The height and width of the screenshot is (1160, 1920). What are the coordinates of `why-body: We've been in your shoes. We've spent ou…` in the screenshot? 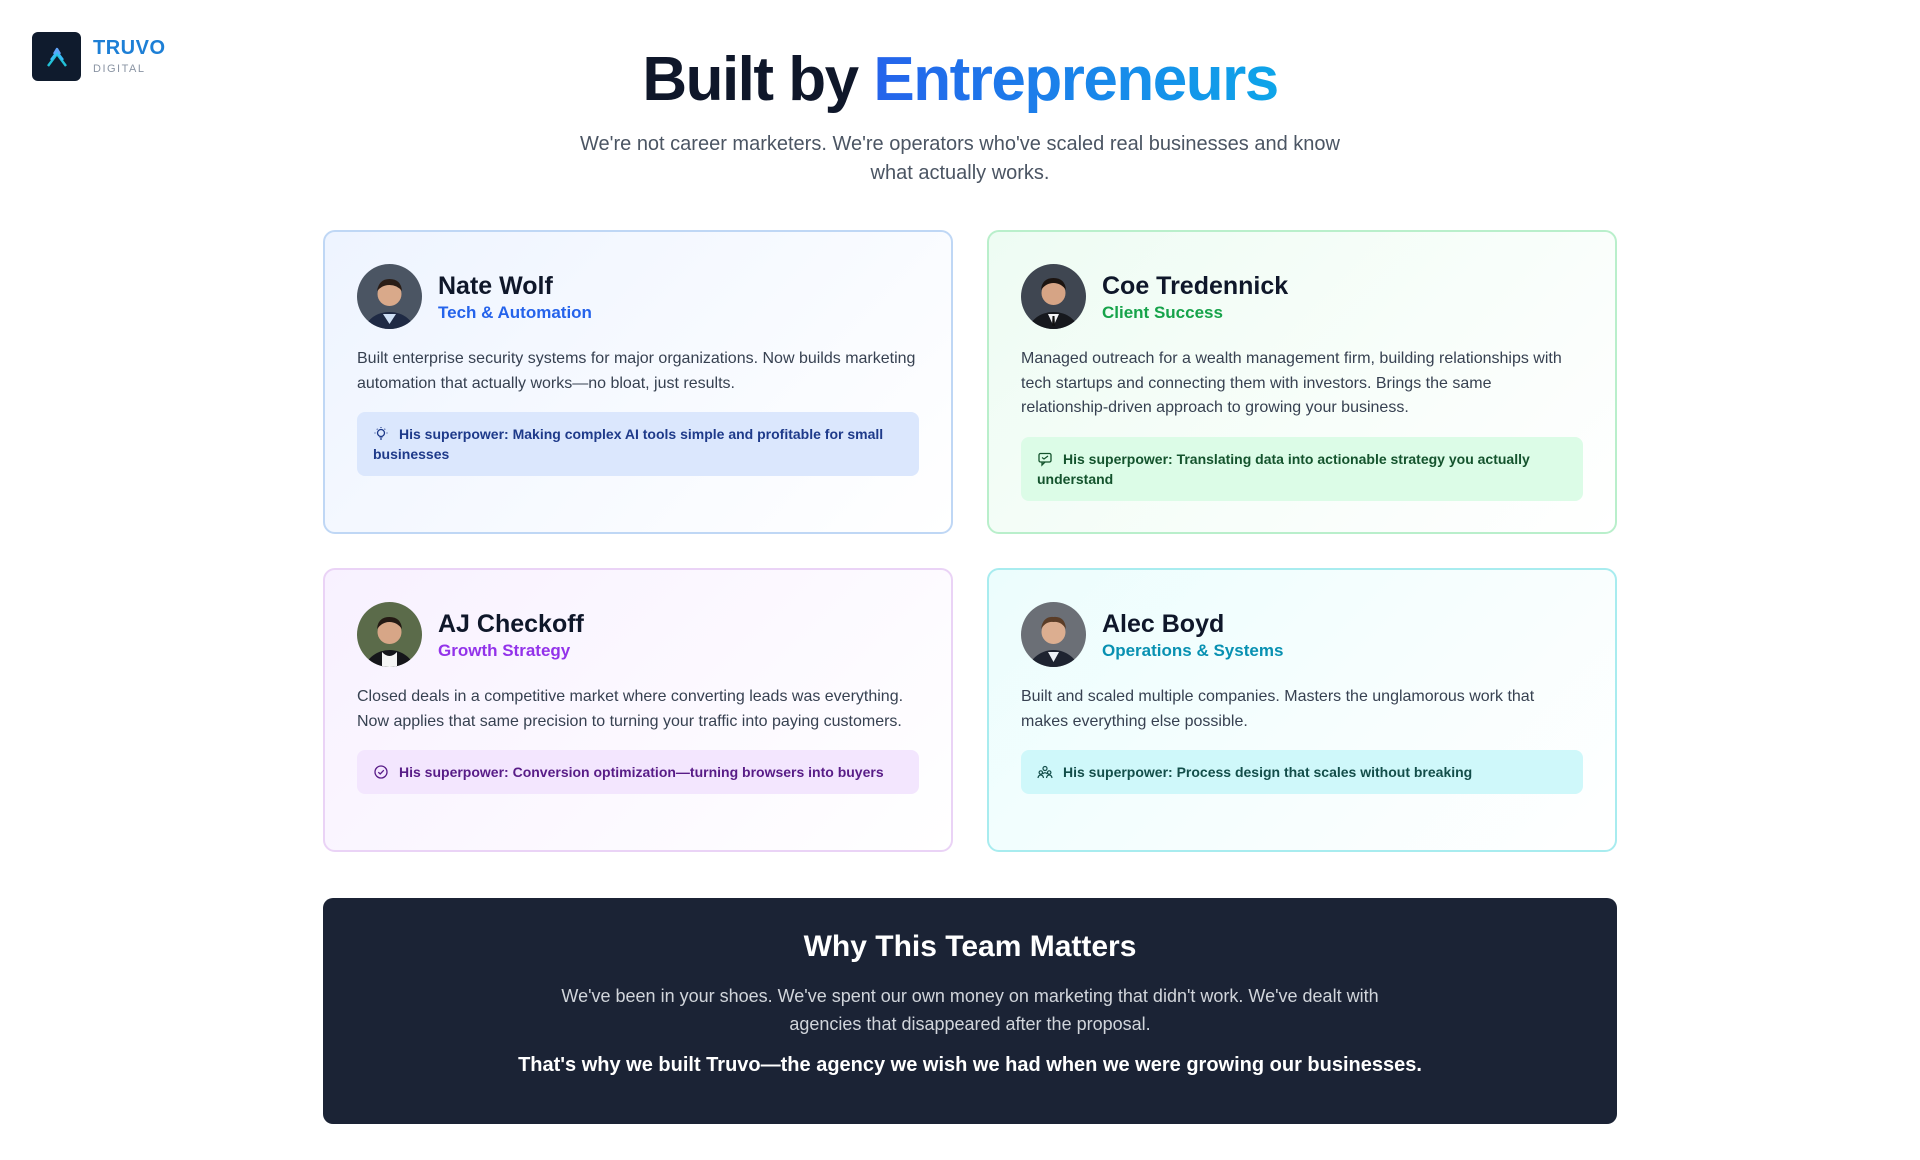 It's located at (970, 1010).